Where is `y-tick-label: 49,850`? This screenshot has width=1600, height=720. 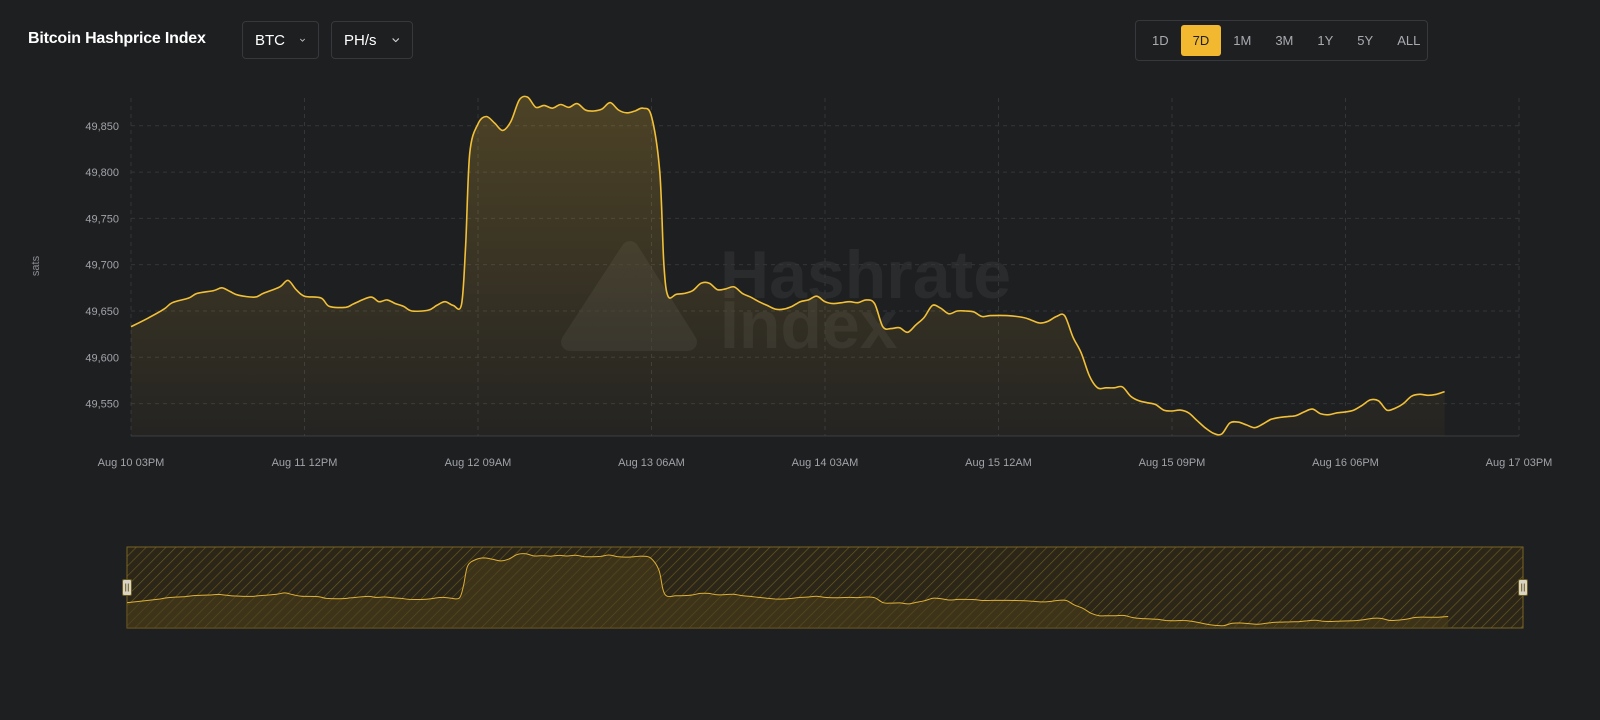
y-tick-label: 49,850 is located at coordinates (102, 127).